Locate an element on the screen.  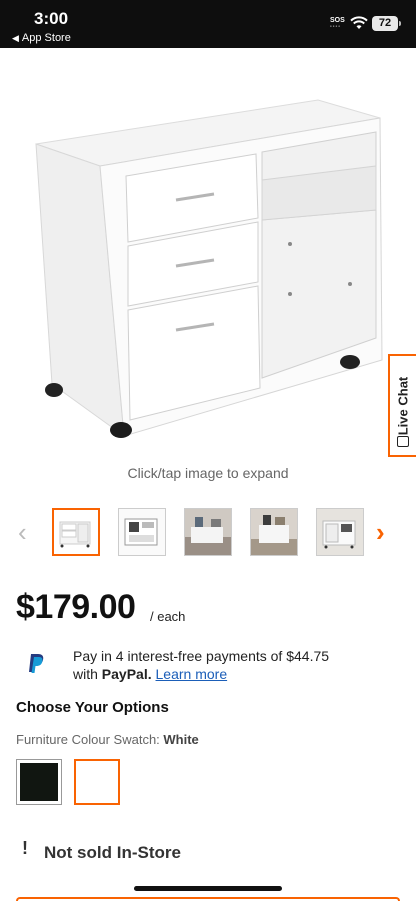
paypal-line2: with PayPal. Learn more is located at coordinates (150, 674).